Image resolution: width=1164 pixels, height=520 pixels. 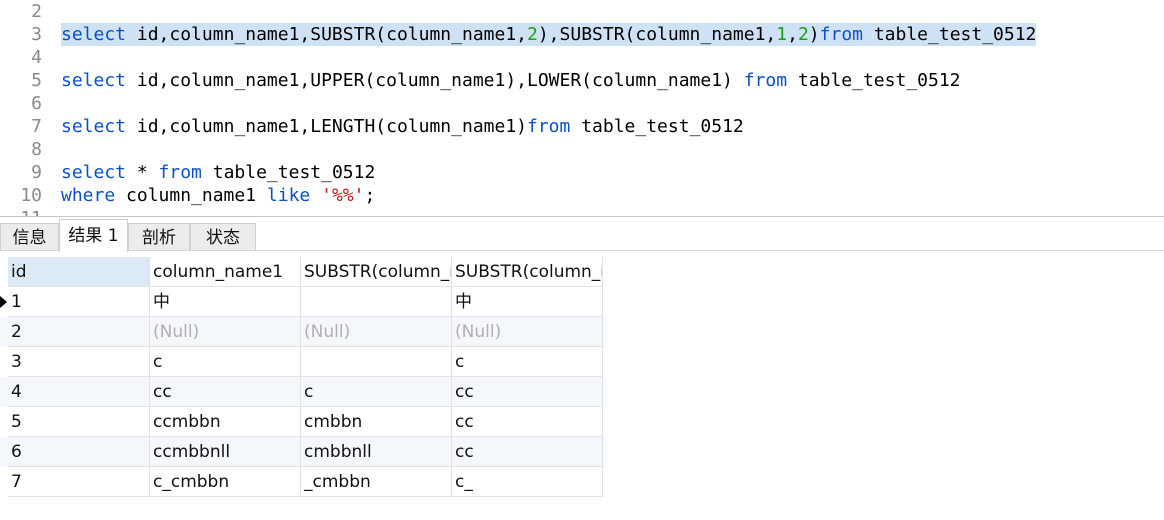 I want to click on column-header: SUBSTR(column_name1,2), so click(x=376, y=272).